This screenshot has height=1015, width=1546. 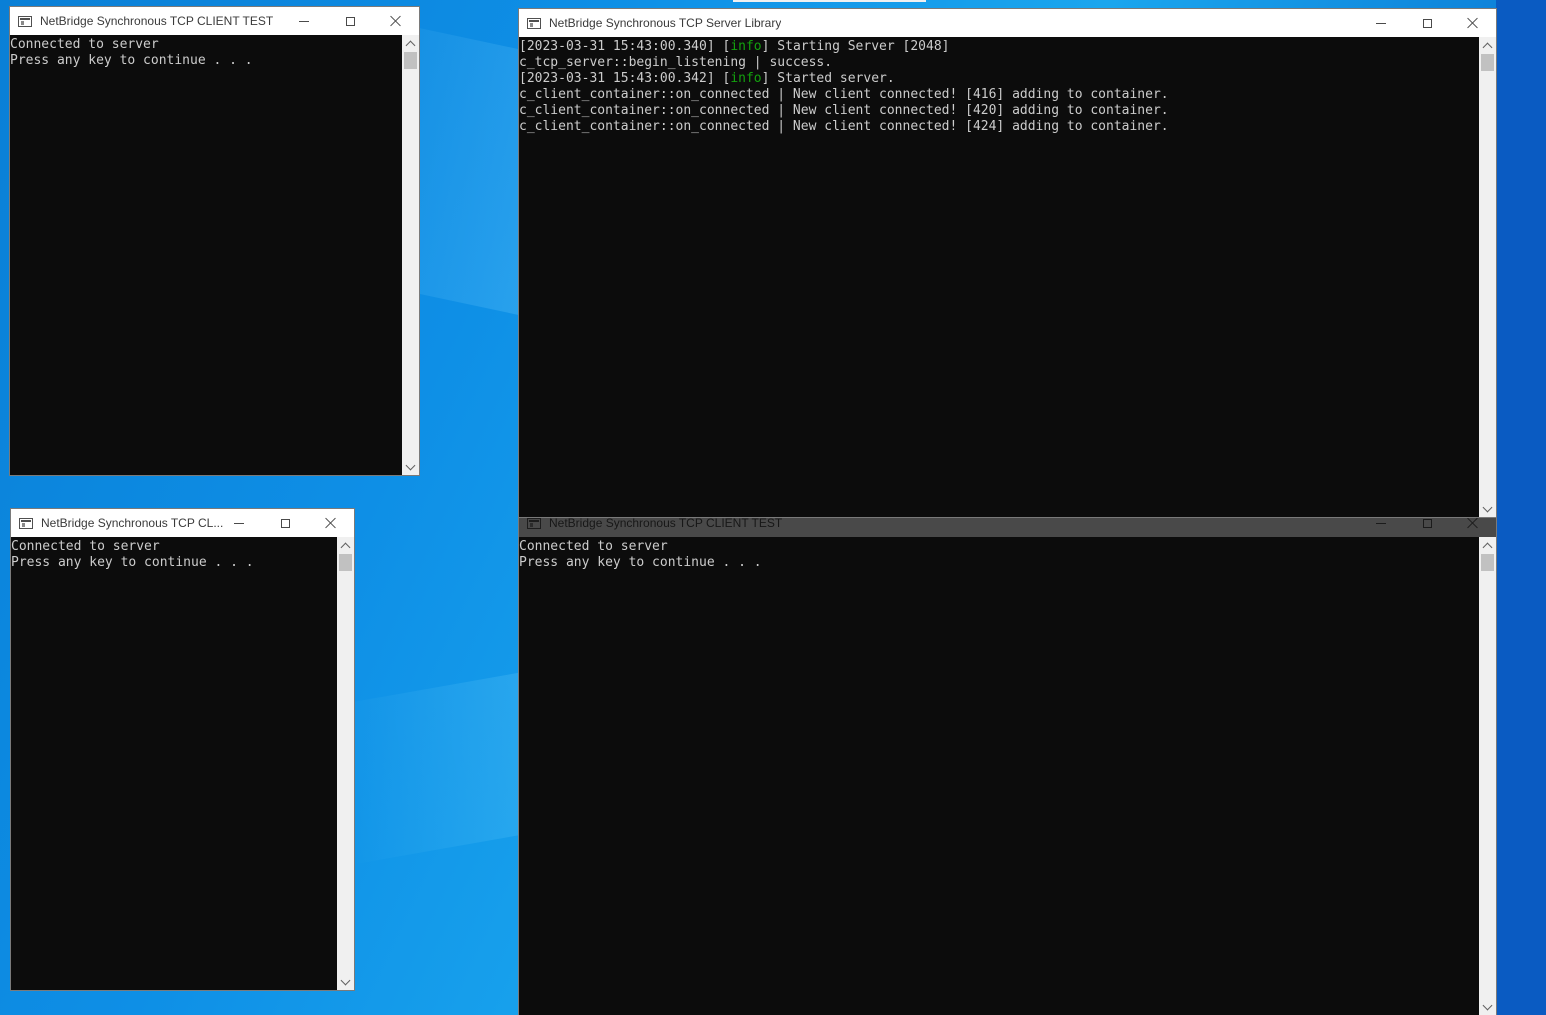 I want to click on log-line: c_tcp_server::begin_listening | success., so click(x=676, y=62).